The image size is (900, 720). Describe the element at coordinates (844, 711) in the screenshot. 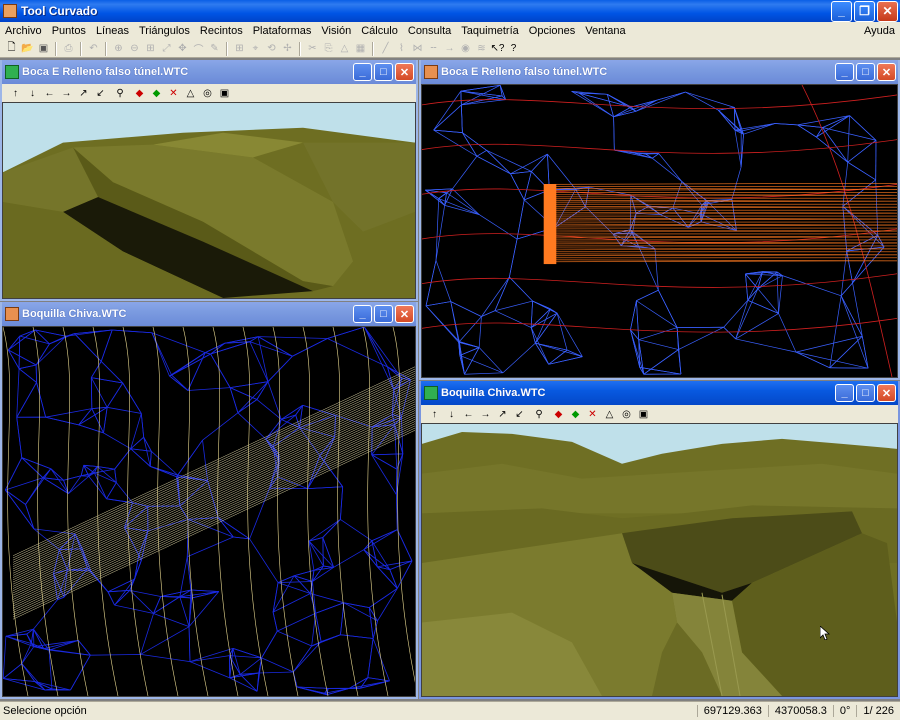

I see `status-angle: 0°` at that location.